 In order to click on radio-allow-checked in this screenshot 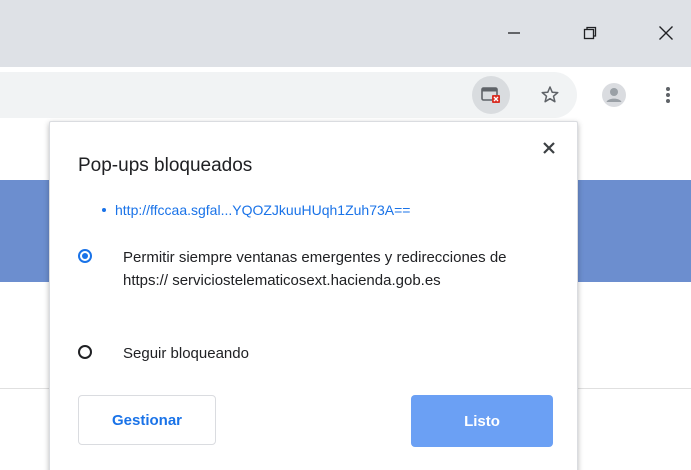, I will do `click(85, 256)`.